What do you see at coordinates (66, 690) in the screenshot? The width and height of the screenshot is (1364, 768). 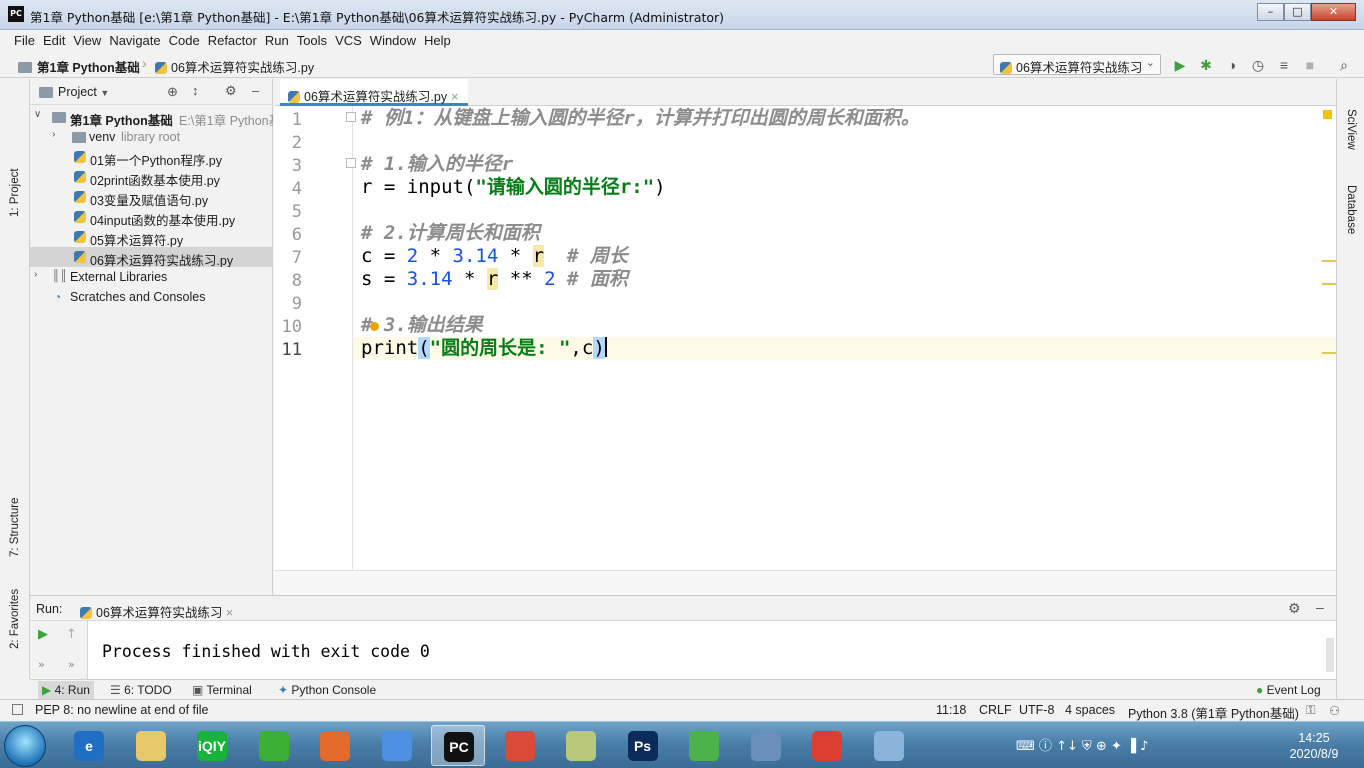 I see `tab-run: ▶ 4: Run` at bounding box center [66, 690].